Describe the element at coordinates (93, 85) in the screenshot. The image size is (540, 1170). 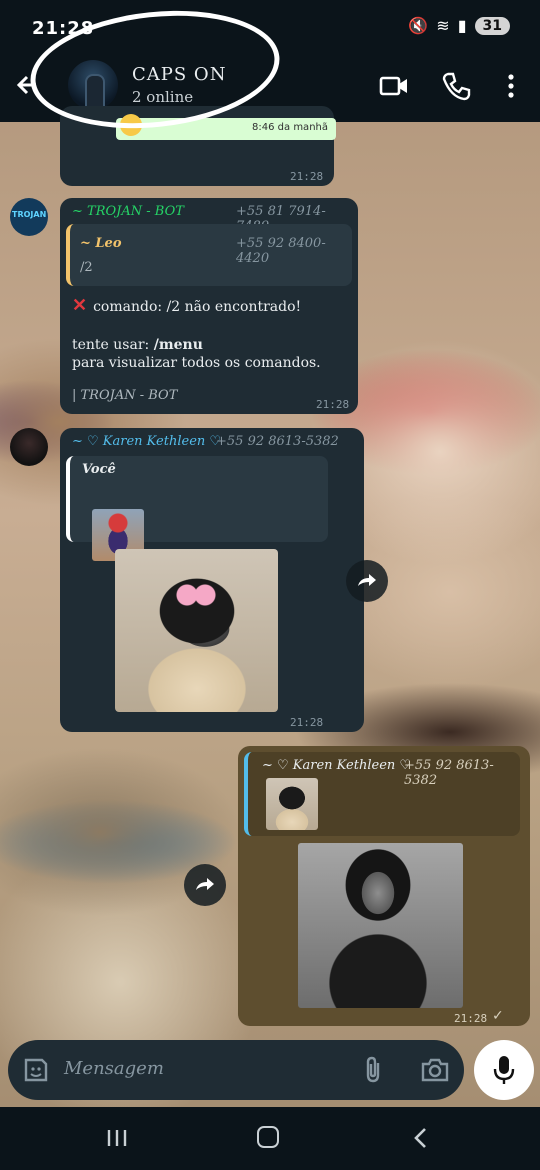
I see `group-avatar` at that location.